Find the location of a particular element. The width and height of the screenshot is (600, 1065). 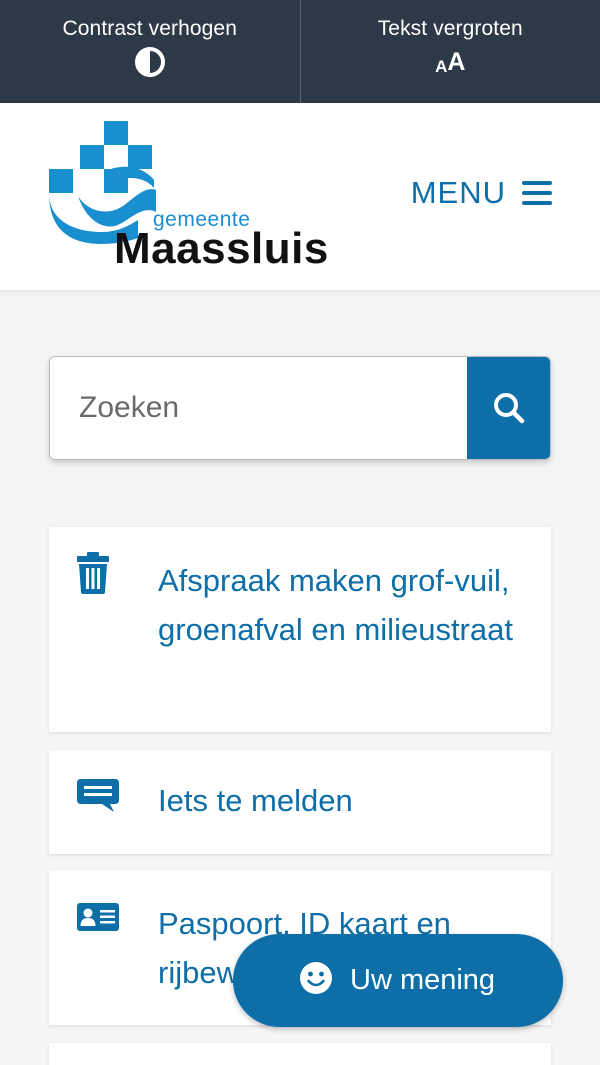

hamburger-icon is located at coordinates (537, 193).